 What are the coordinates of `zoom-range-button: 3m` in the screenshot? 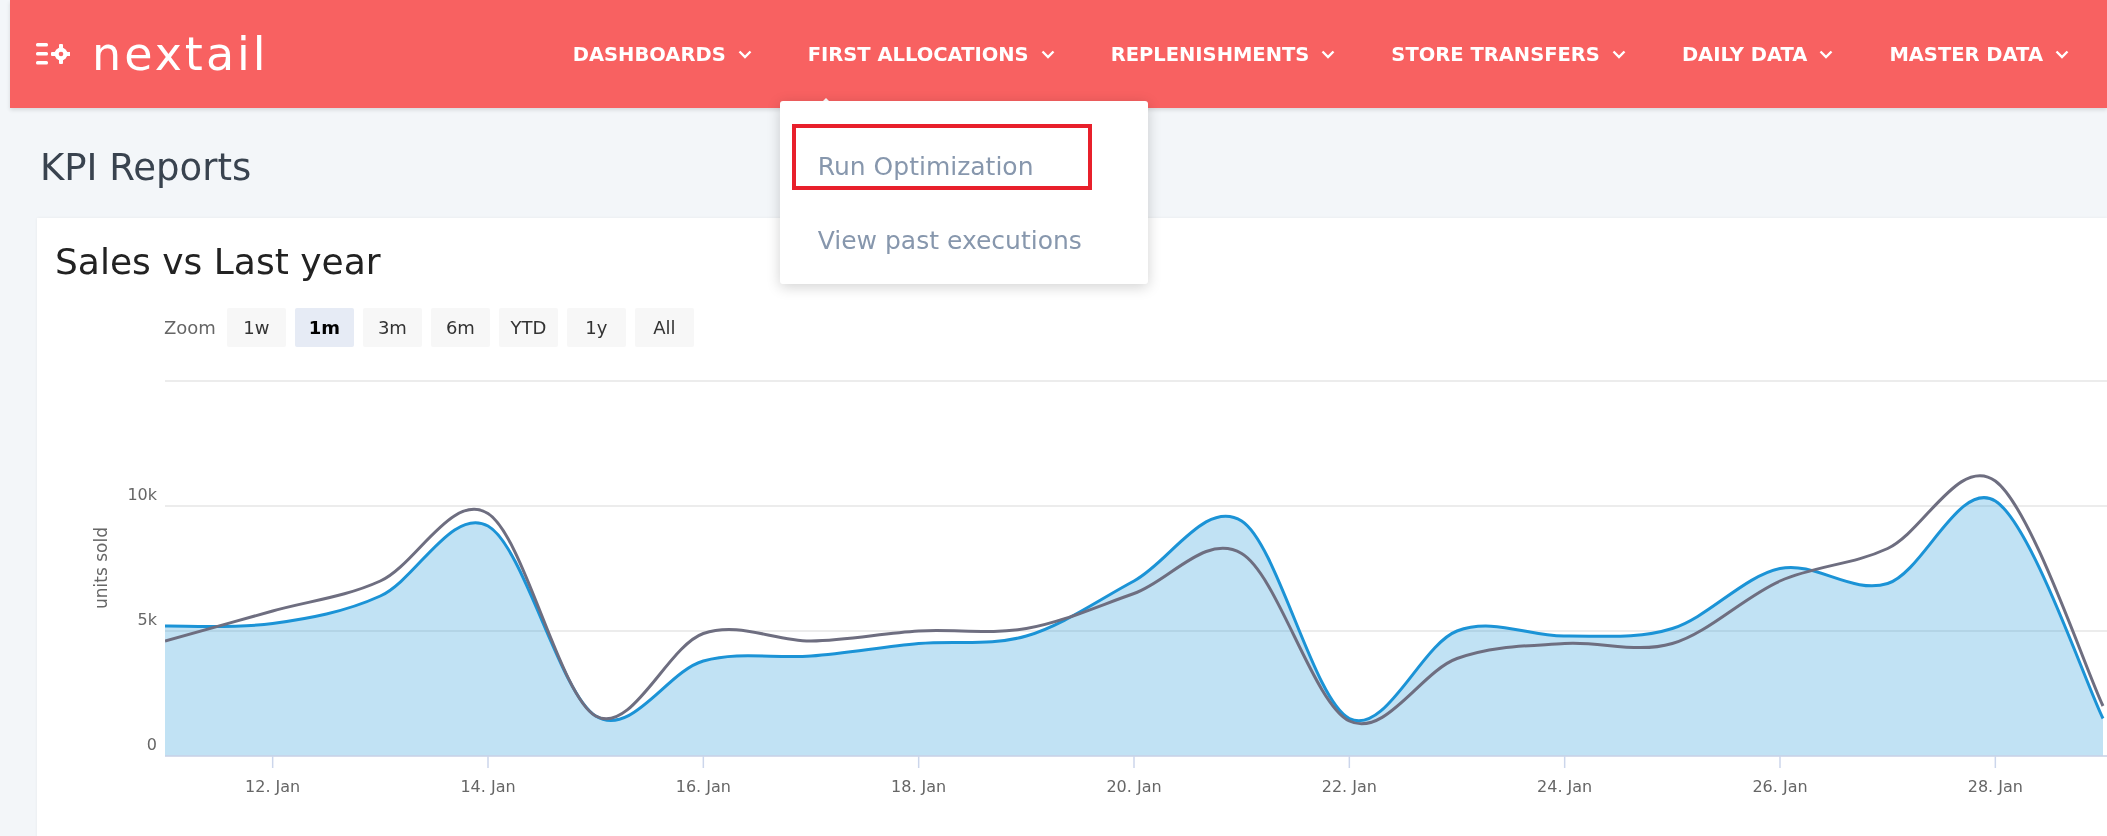 It's located at (392, 327).